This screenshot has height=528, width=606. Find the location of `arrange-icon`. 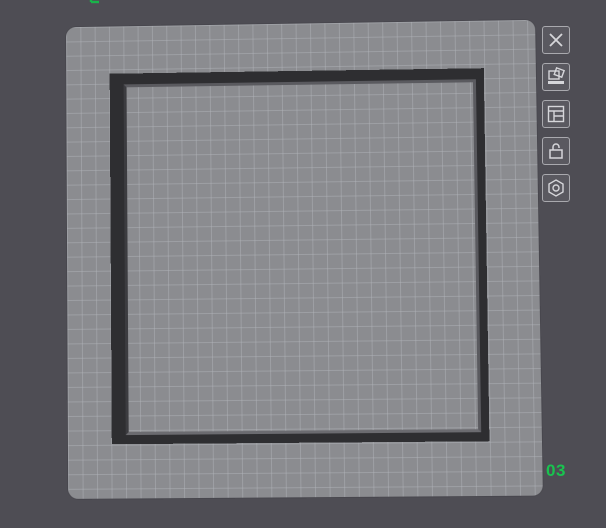

arrange-icon is located at coordinates (556, 77).